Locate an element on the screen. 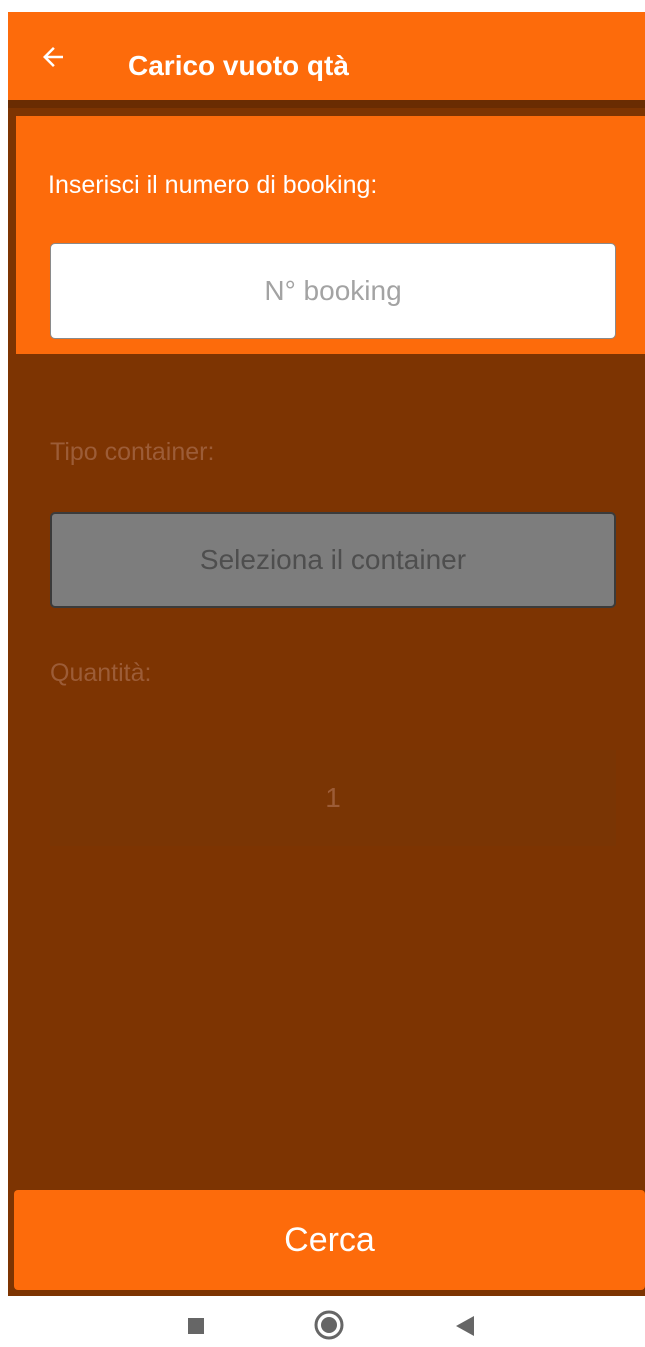  quantity-field: 1 is located at coordinates (333, 798).